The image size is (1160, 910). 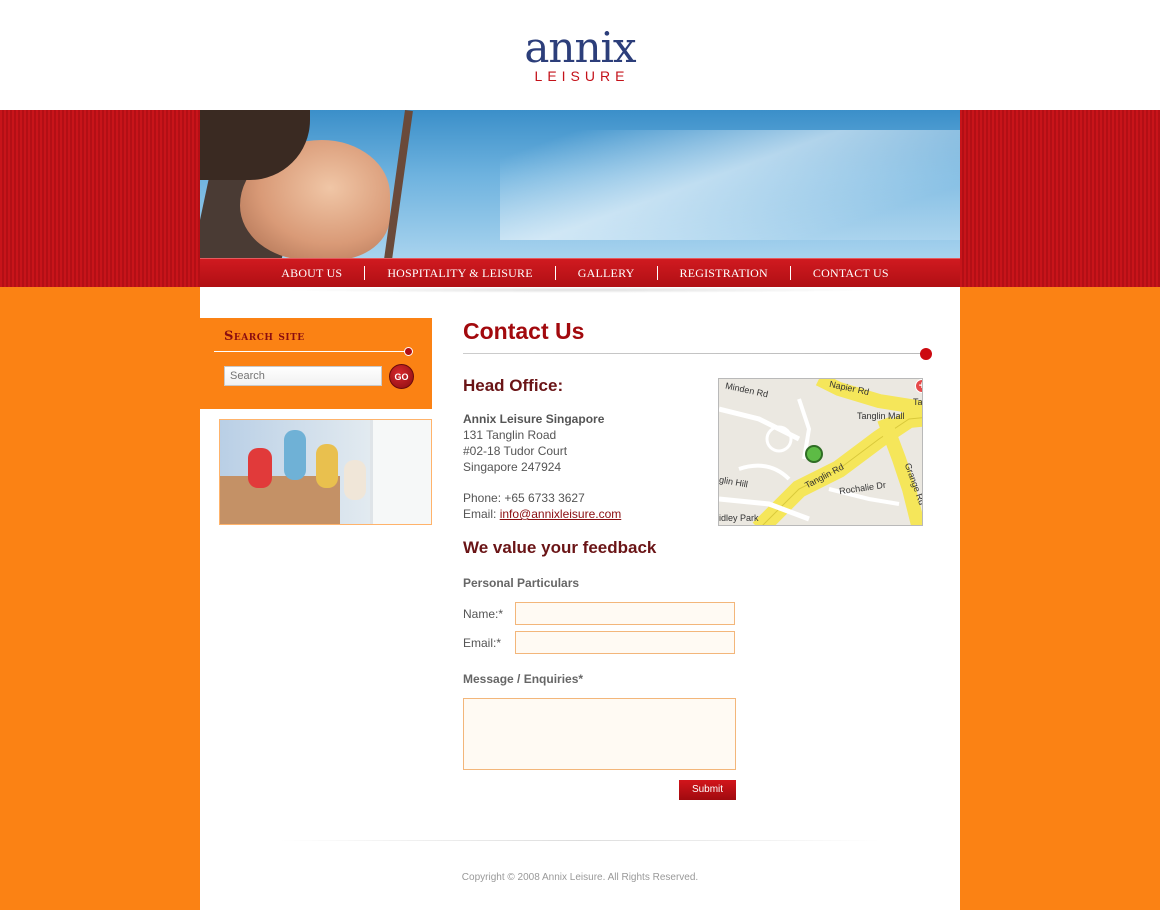 I want to click on email-row: Email: info@annixleisure.com, so click(x=542, y=514).